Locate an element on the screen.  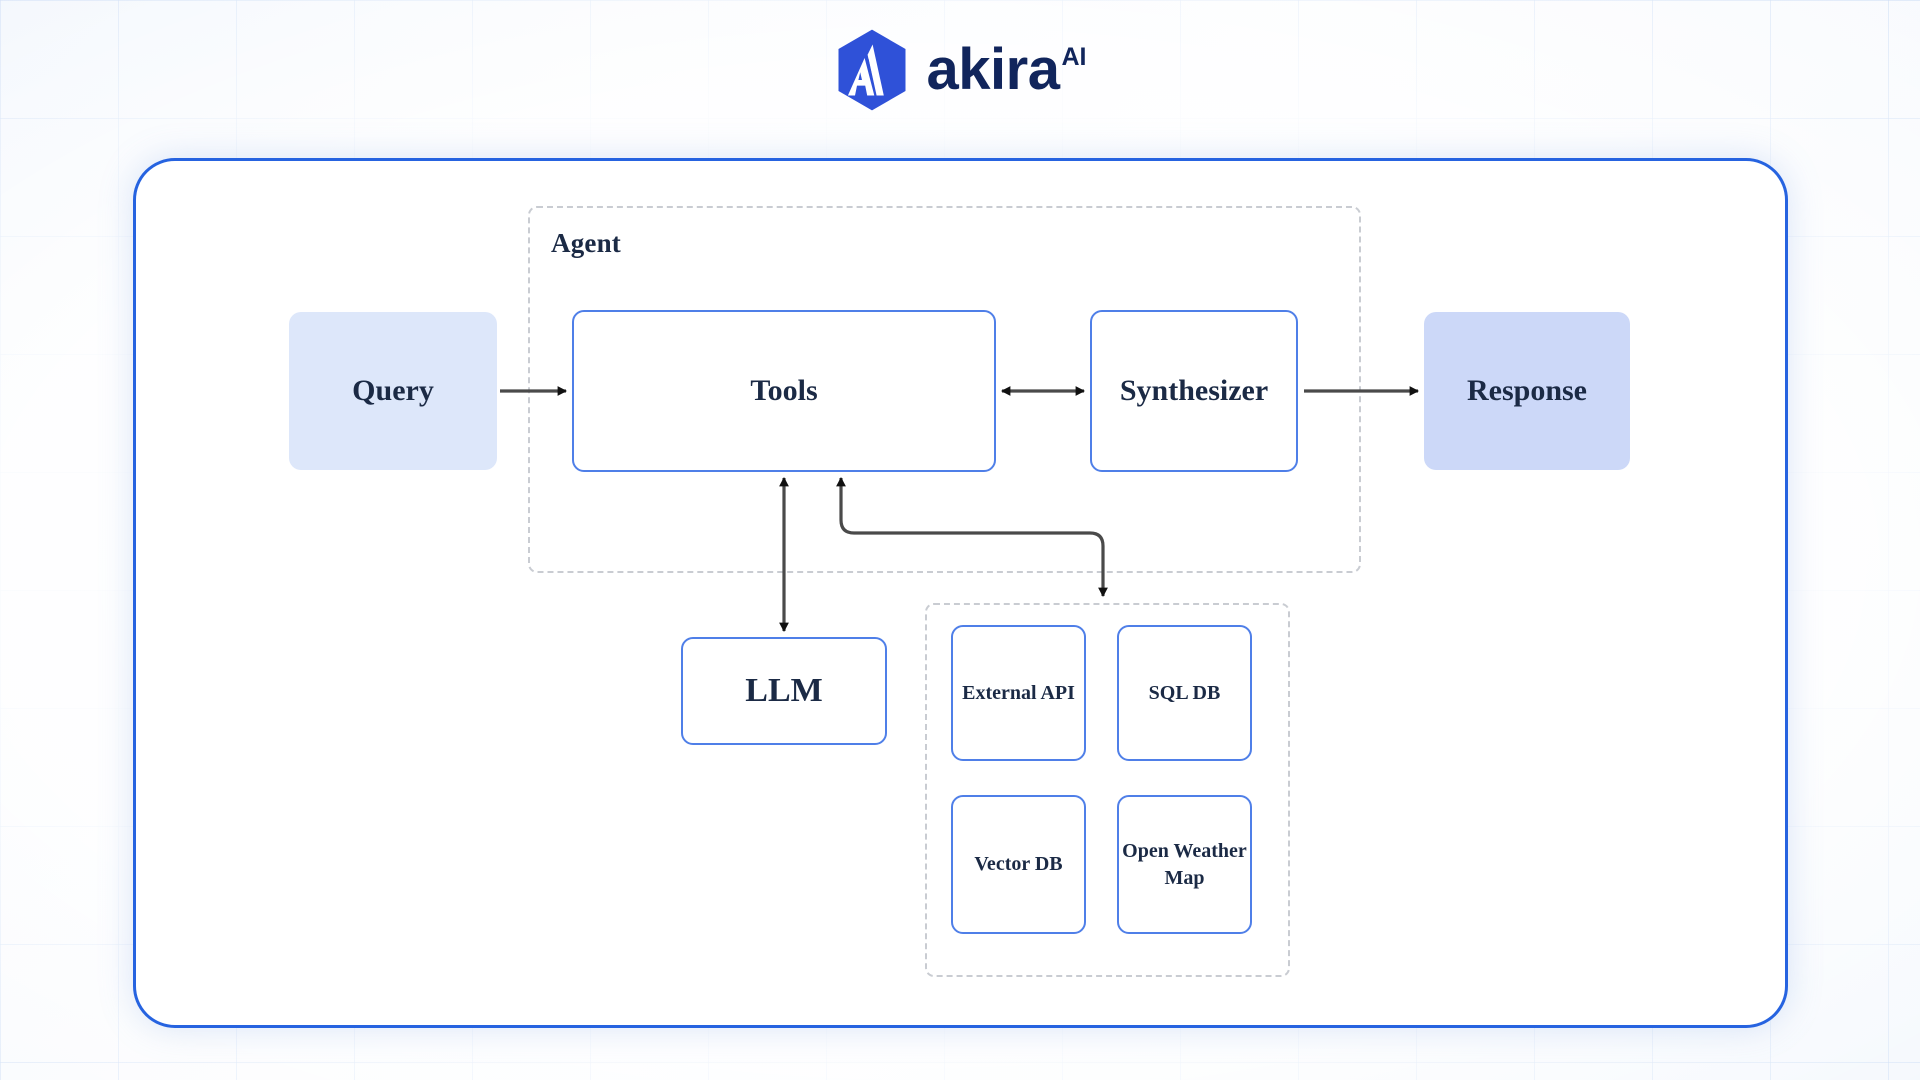
akira-hexagon-logo-icon is located at coordinates (872, 70).